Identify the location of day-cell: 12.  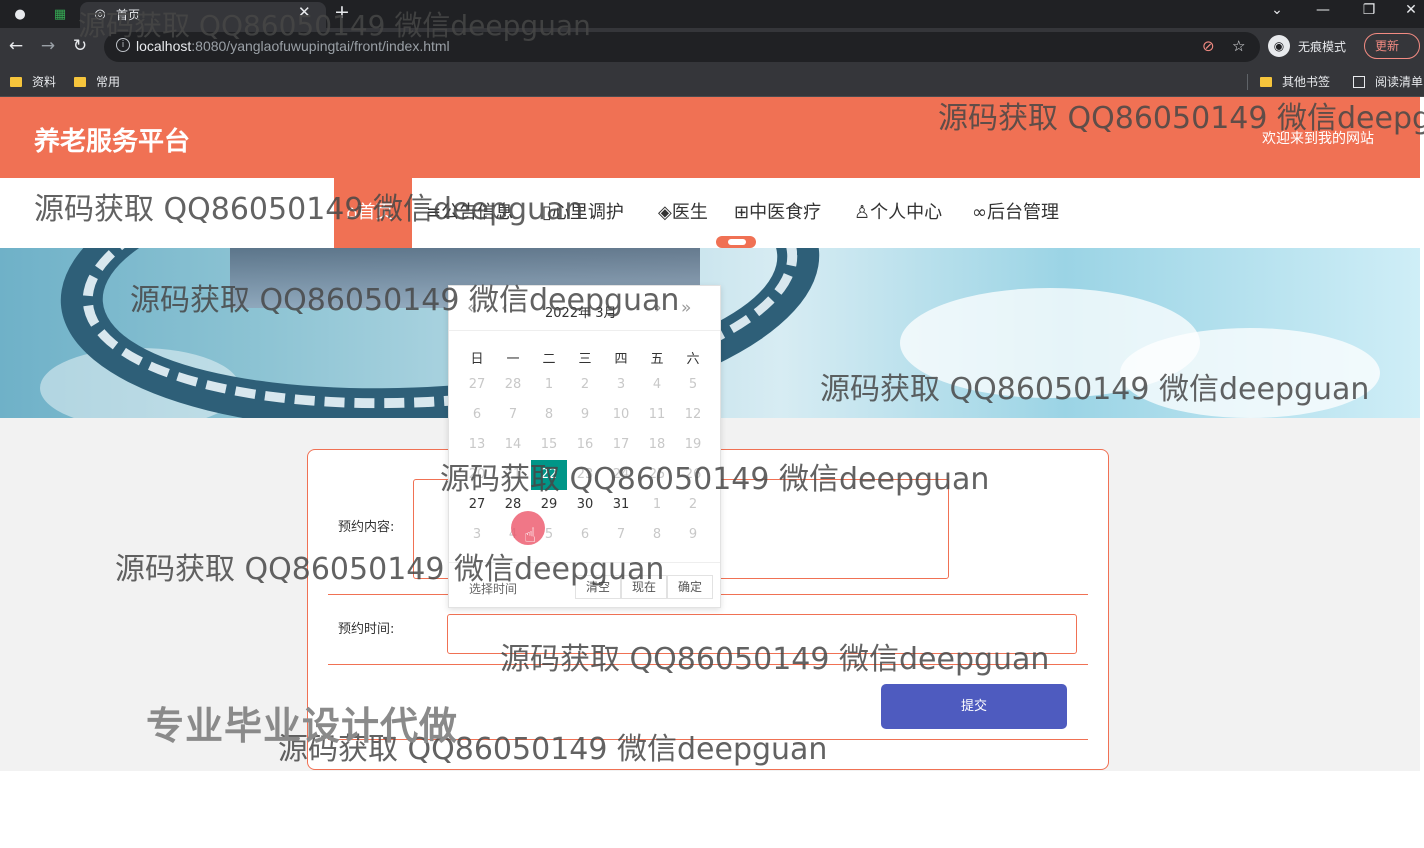
(693, 415).